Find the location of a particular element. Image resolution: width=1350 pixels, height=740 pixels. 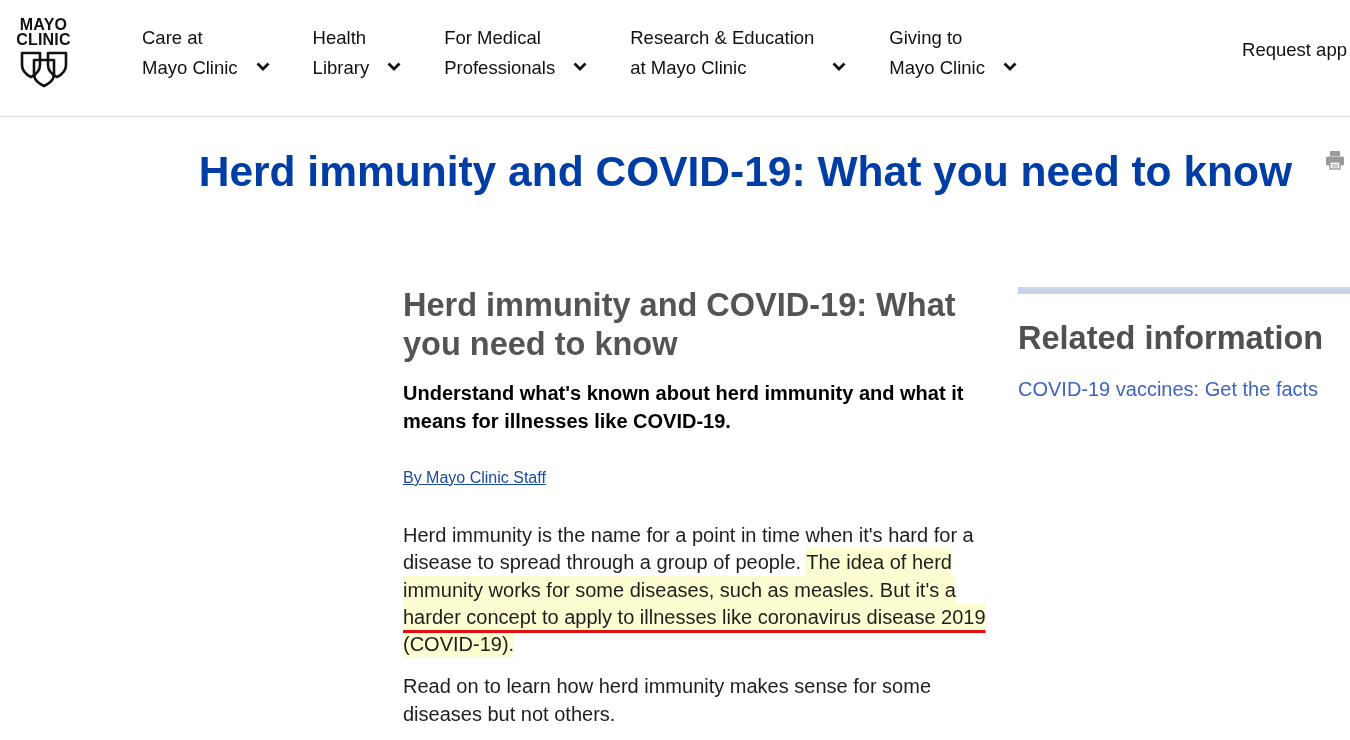

article-subtitle: Understand what's known about herd immunity and what it means for illnesses like COVID-19. is located at coordinates (684, 407).